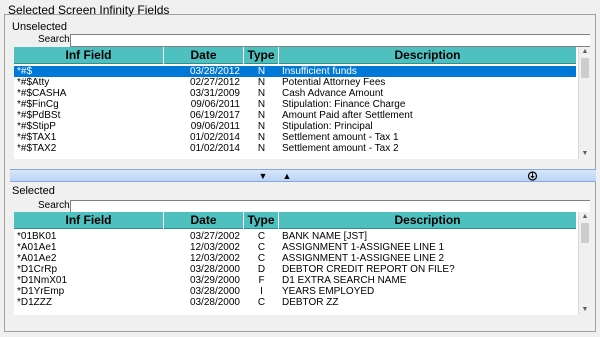 The image size is (600, 337). Describe the element at coordinates (33, 191) in the screenshot. I see `selected-title: Selected` at that location.